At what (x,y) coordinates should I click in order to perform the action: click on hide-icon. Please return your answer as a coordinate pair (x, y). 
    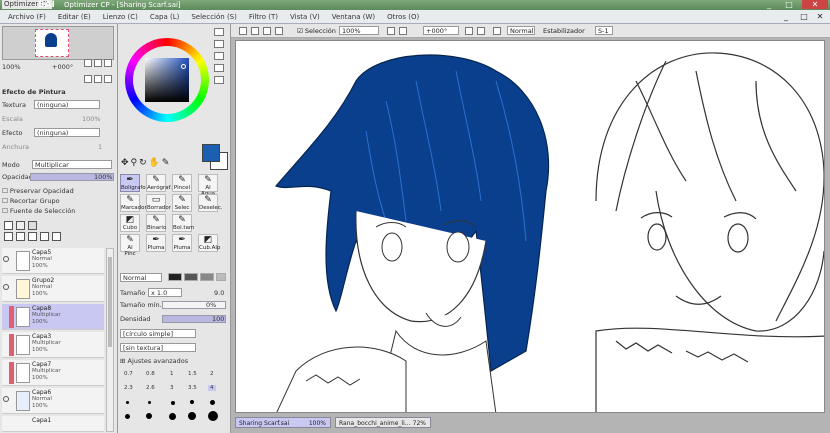
    Looking at the image, I should click on (279, 31).